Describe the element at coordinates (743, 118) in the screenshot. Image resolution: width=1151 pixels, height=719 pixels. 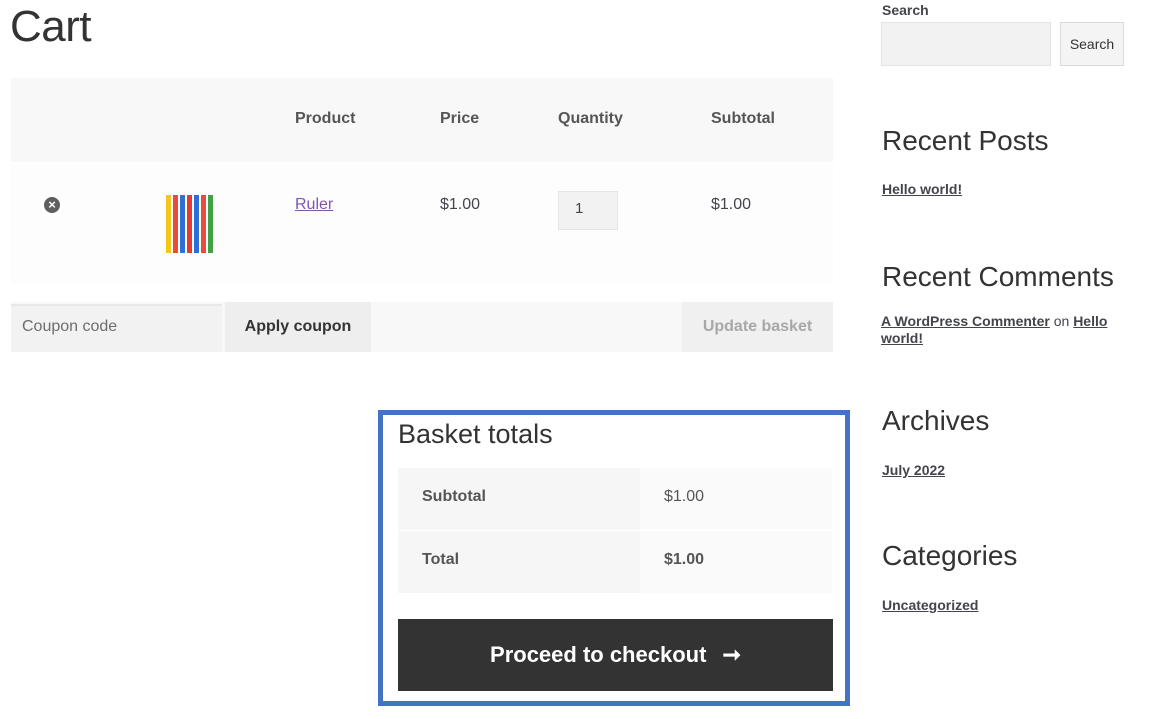
I see `column-header-subtotal: Subtotal` at that location.